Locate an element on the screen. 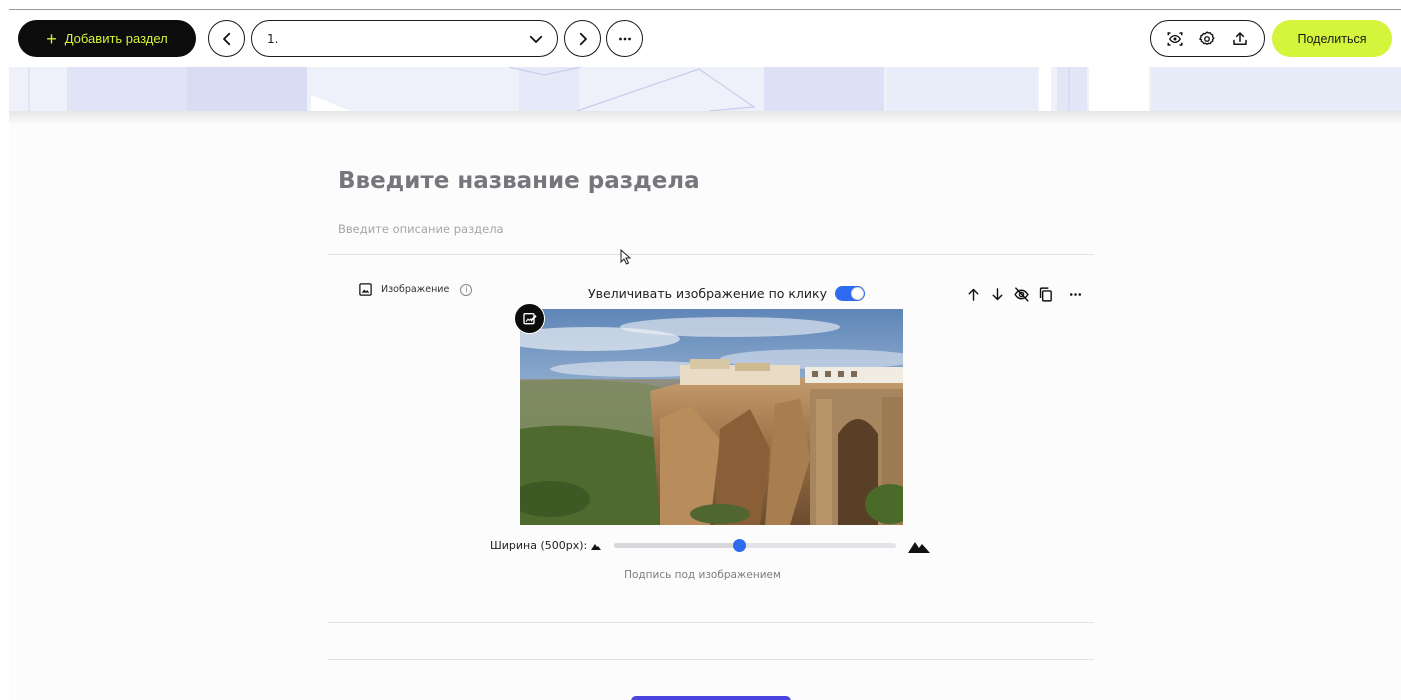  section-title-input: Введите название раздела is located at coordinates (519, 181).